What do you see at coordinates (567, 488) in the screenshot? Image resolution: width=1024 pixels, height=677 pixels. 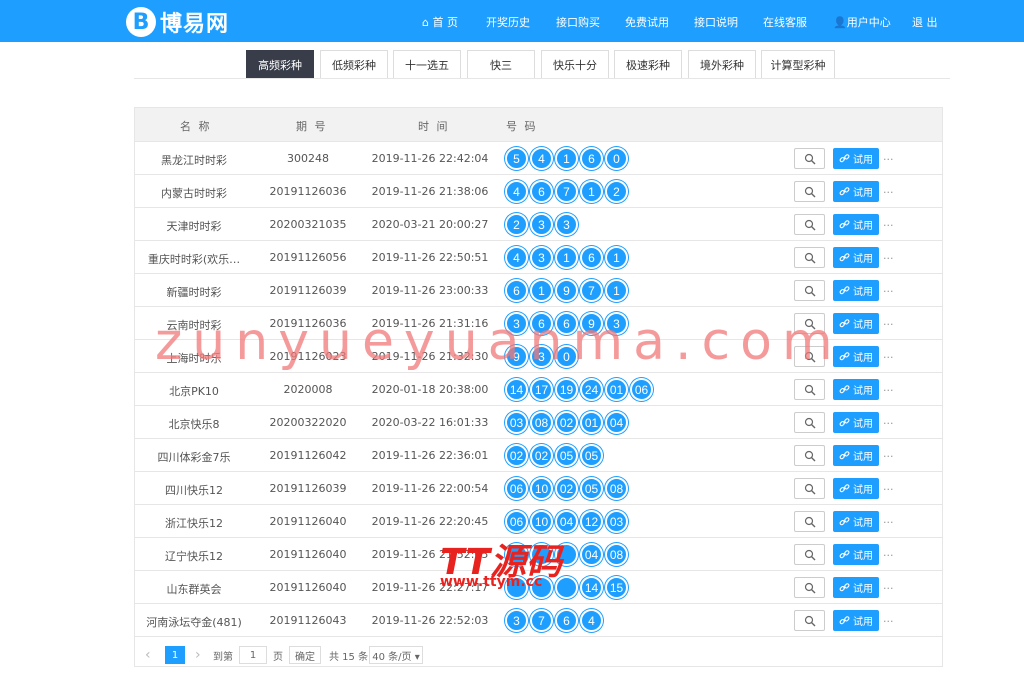 I see `draw-numbers: 06 10 02 05 08` at bounding box center [567, 488].